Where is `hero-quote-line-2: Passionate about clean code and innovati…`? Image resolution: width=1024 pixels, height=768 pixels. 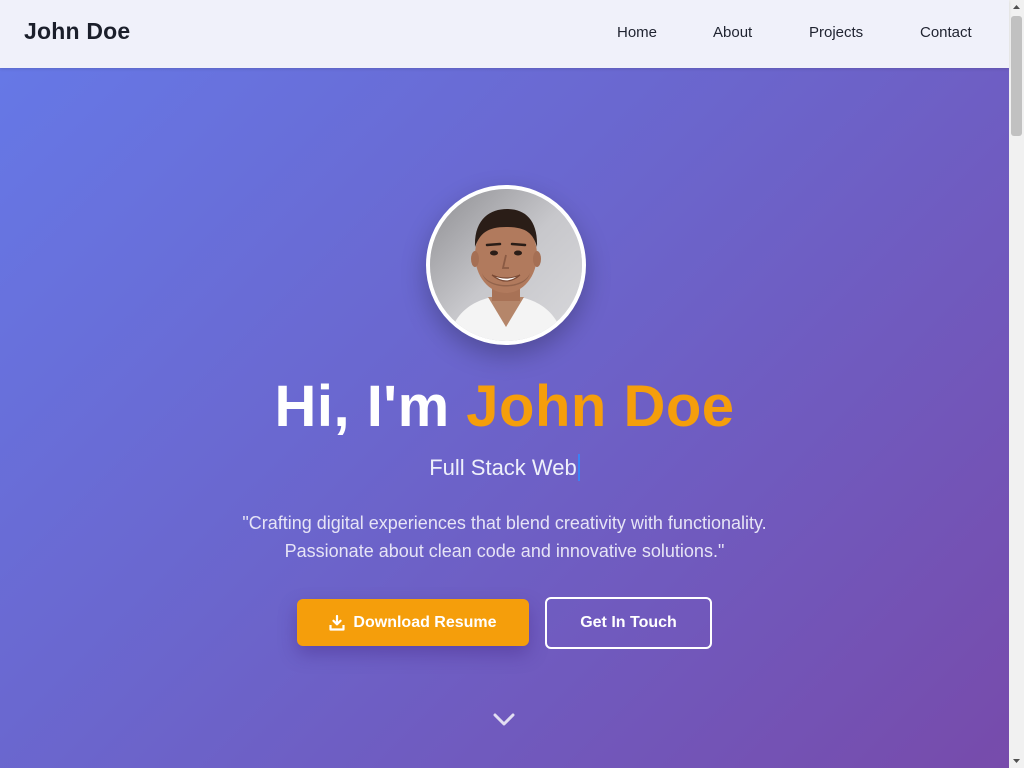
hero-quote-line-2: Passionate about clean code and innovati… is located at coordinates (504, 551).